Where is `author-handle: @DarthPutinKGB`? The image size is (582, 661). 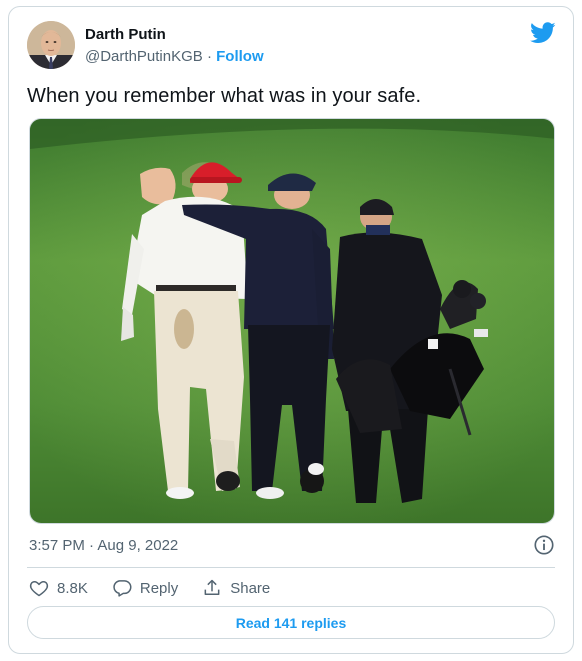
author-handle: @DarthPutinKGB is located at coordinates (144, 56).